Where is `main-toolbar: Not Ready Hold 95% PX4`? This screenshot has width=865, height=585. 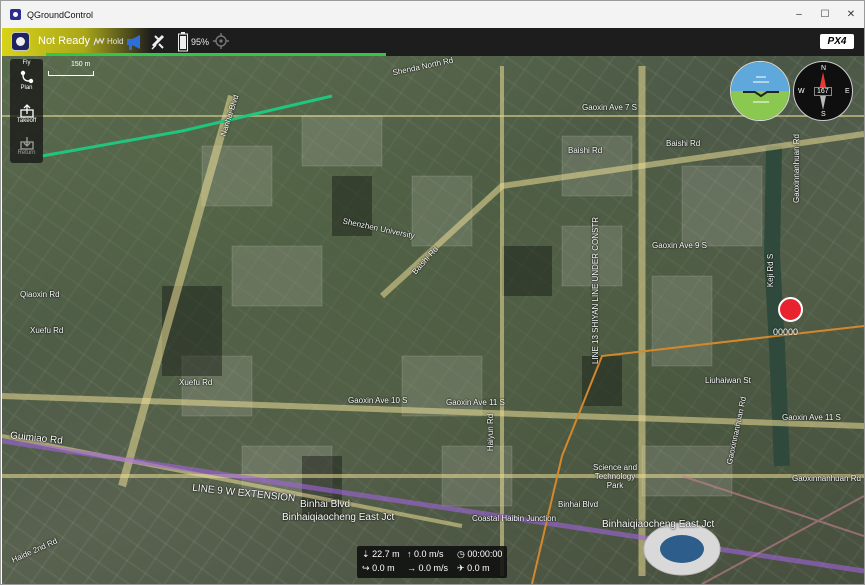 main-toolbar: Not Ready Hold 95% PX4 is located at coordinates (433, 42).